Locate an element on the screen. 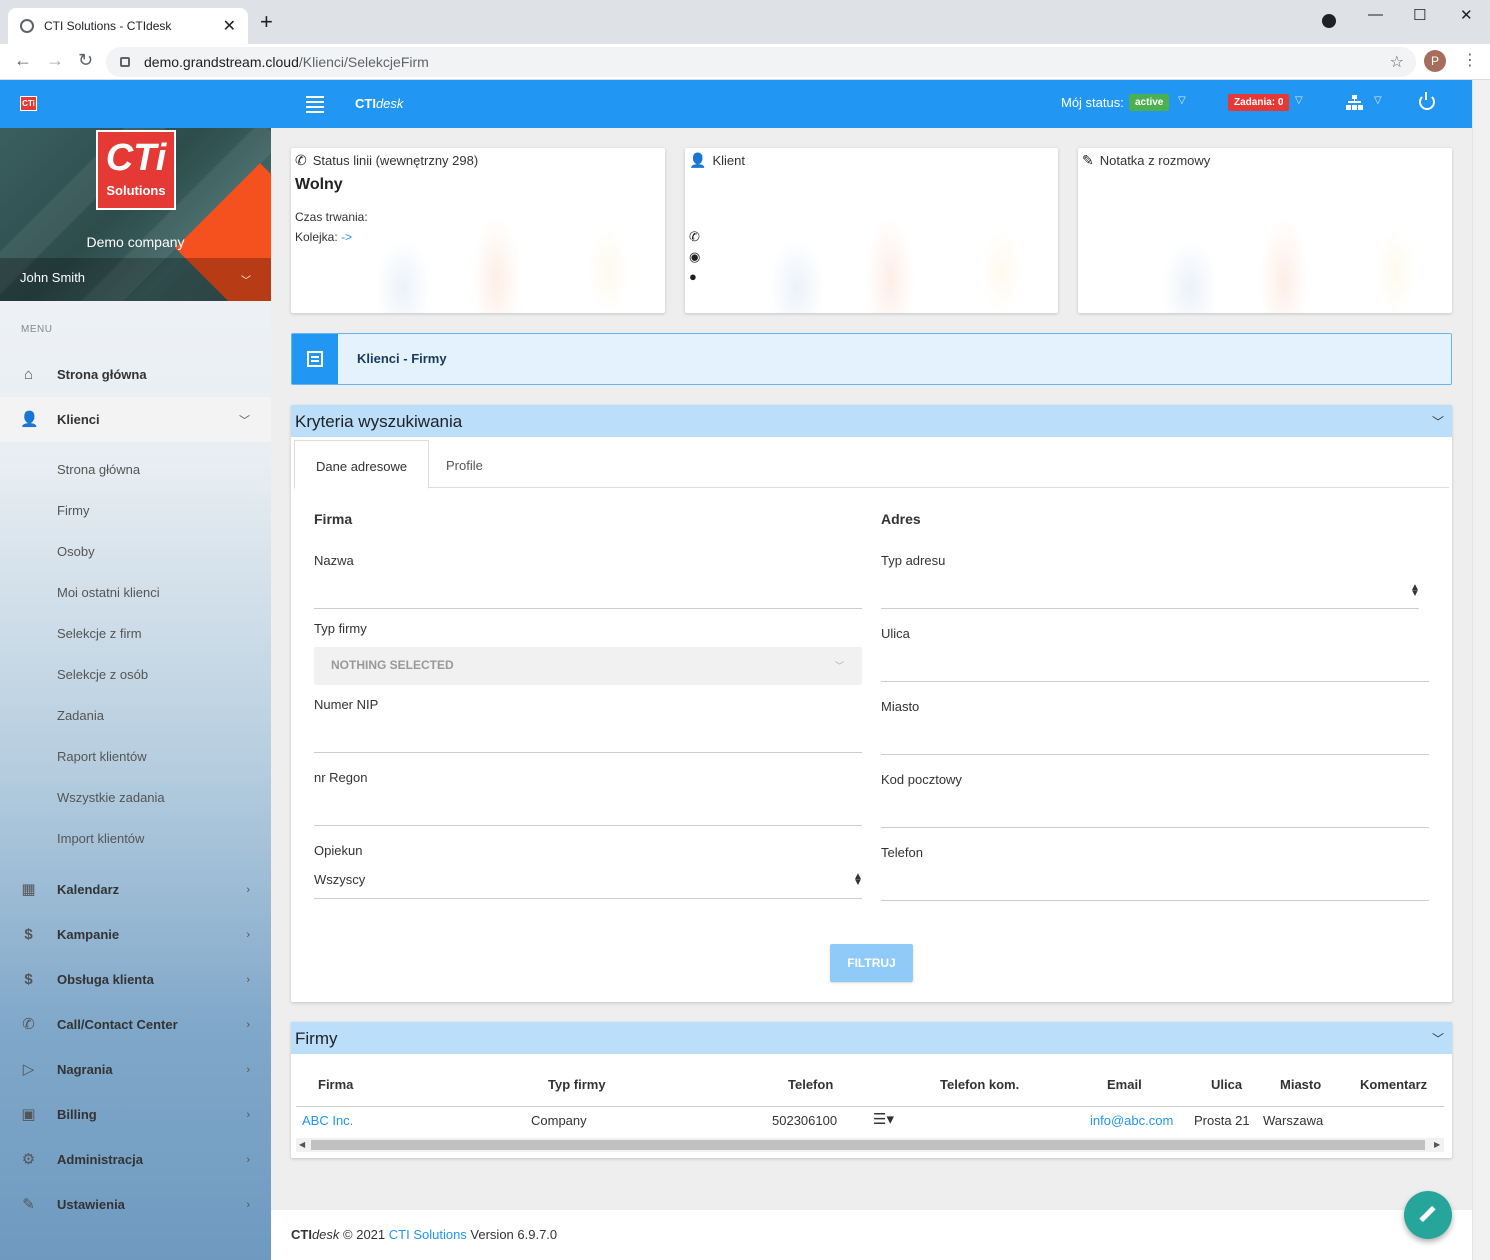  col-telefon: Telefon is located at coordinates (810, 1084).